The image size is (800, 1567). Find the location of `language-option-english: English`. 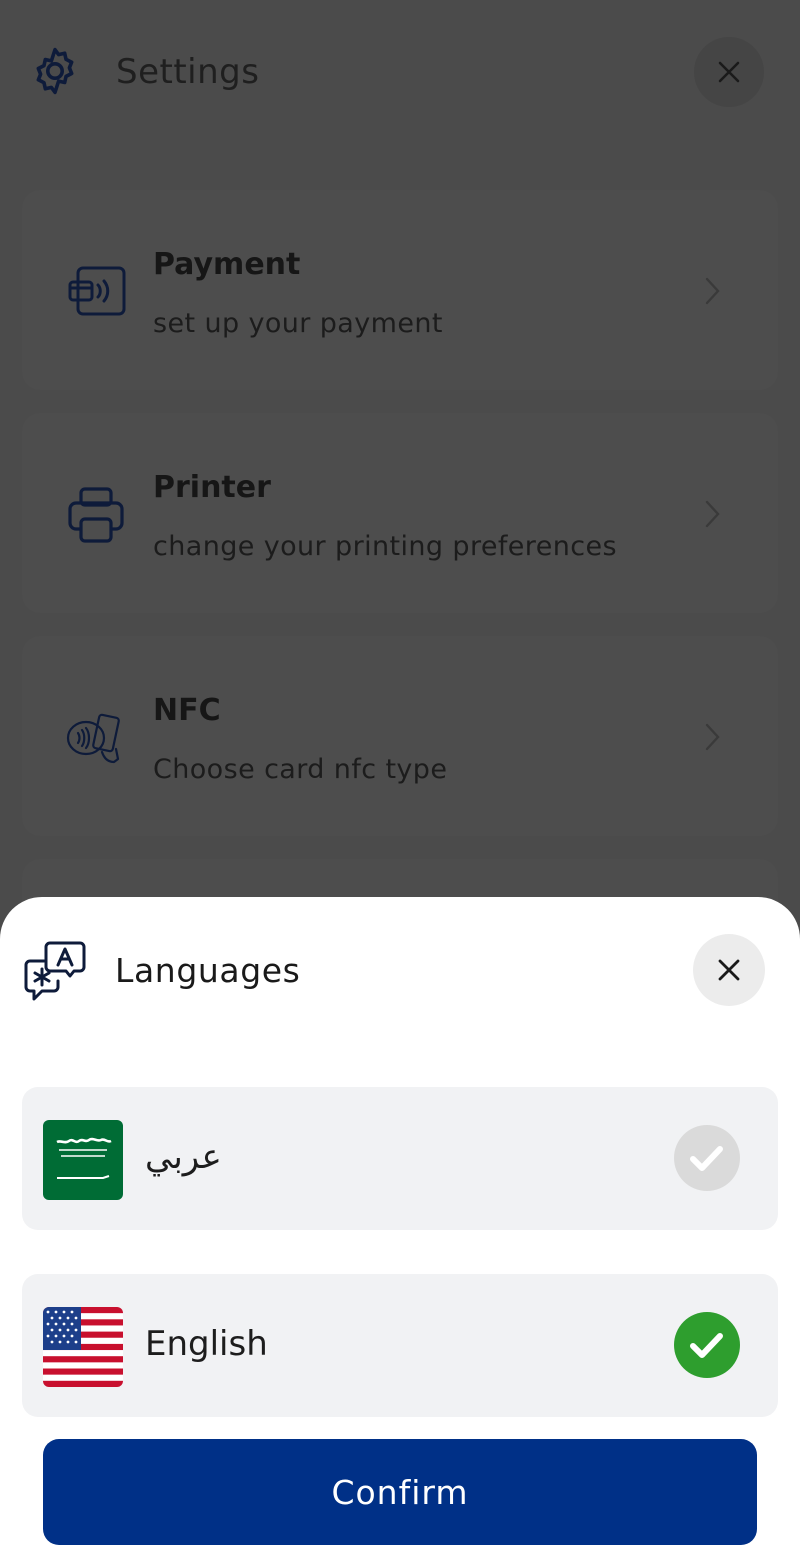

language-option-english: English is located at coordinates (400, 1345).